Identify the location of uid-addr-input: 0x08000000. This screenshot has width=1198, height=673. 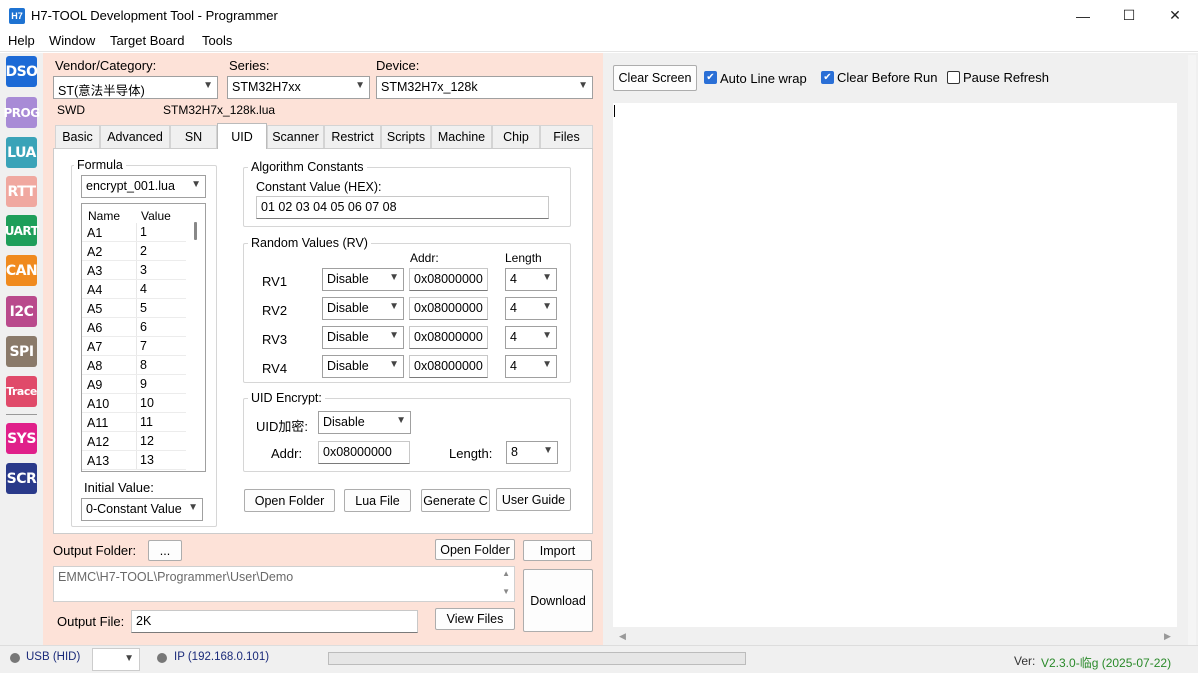
(364, 452).